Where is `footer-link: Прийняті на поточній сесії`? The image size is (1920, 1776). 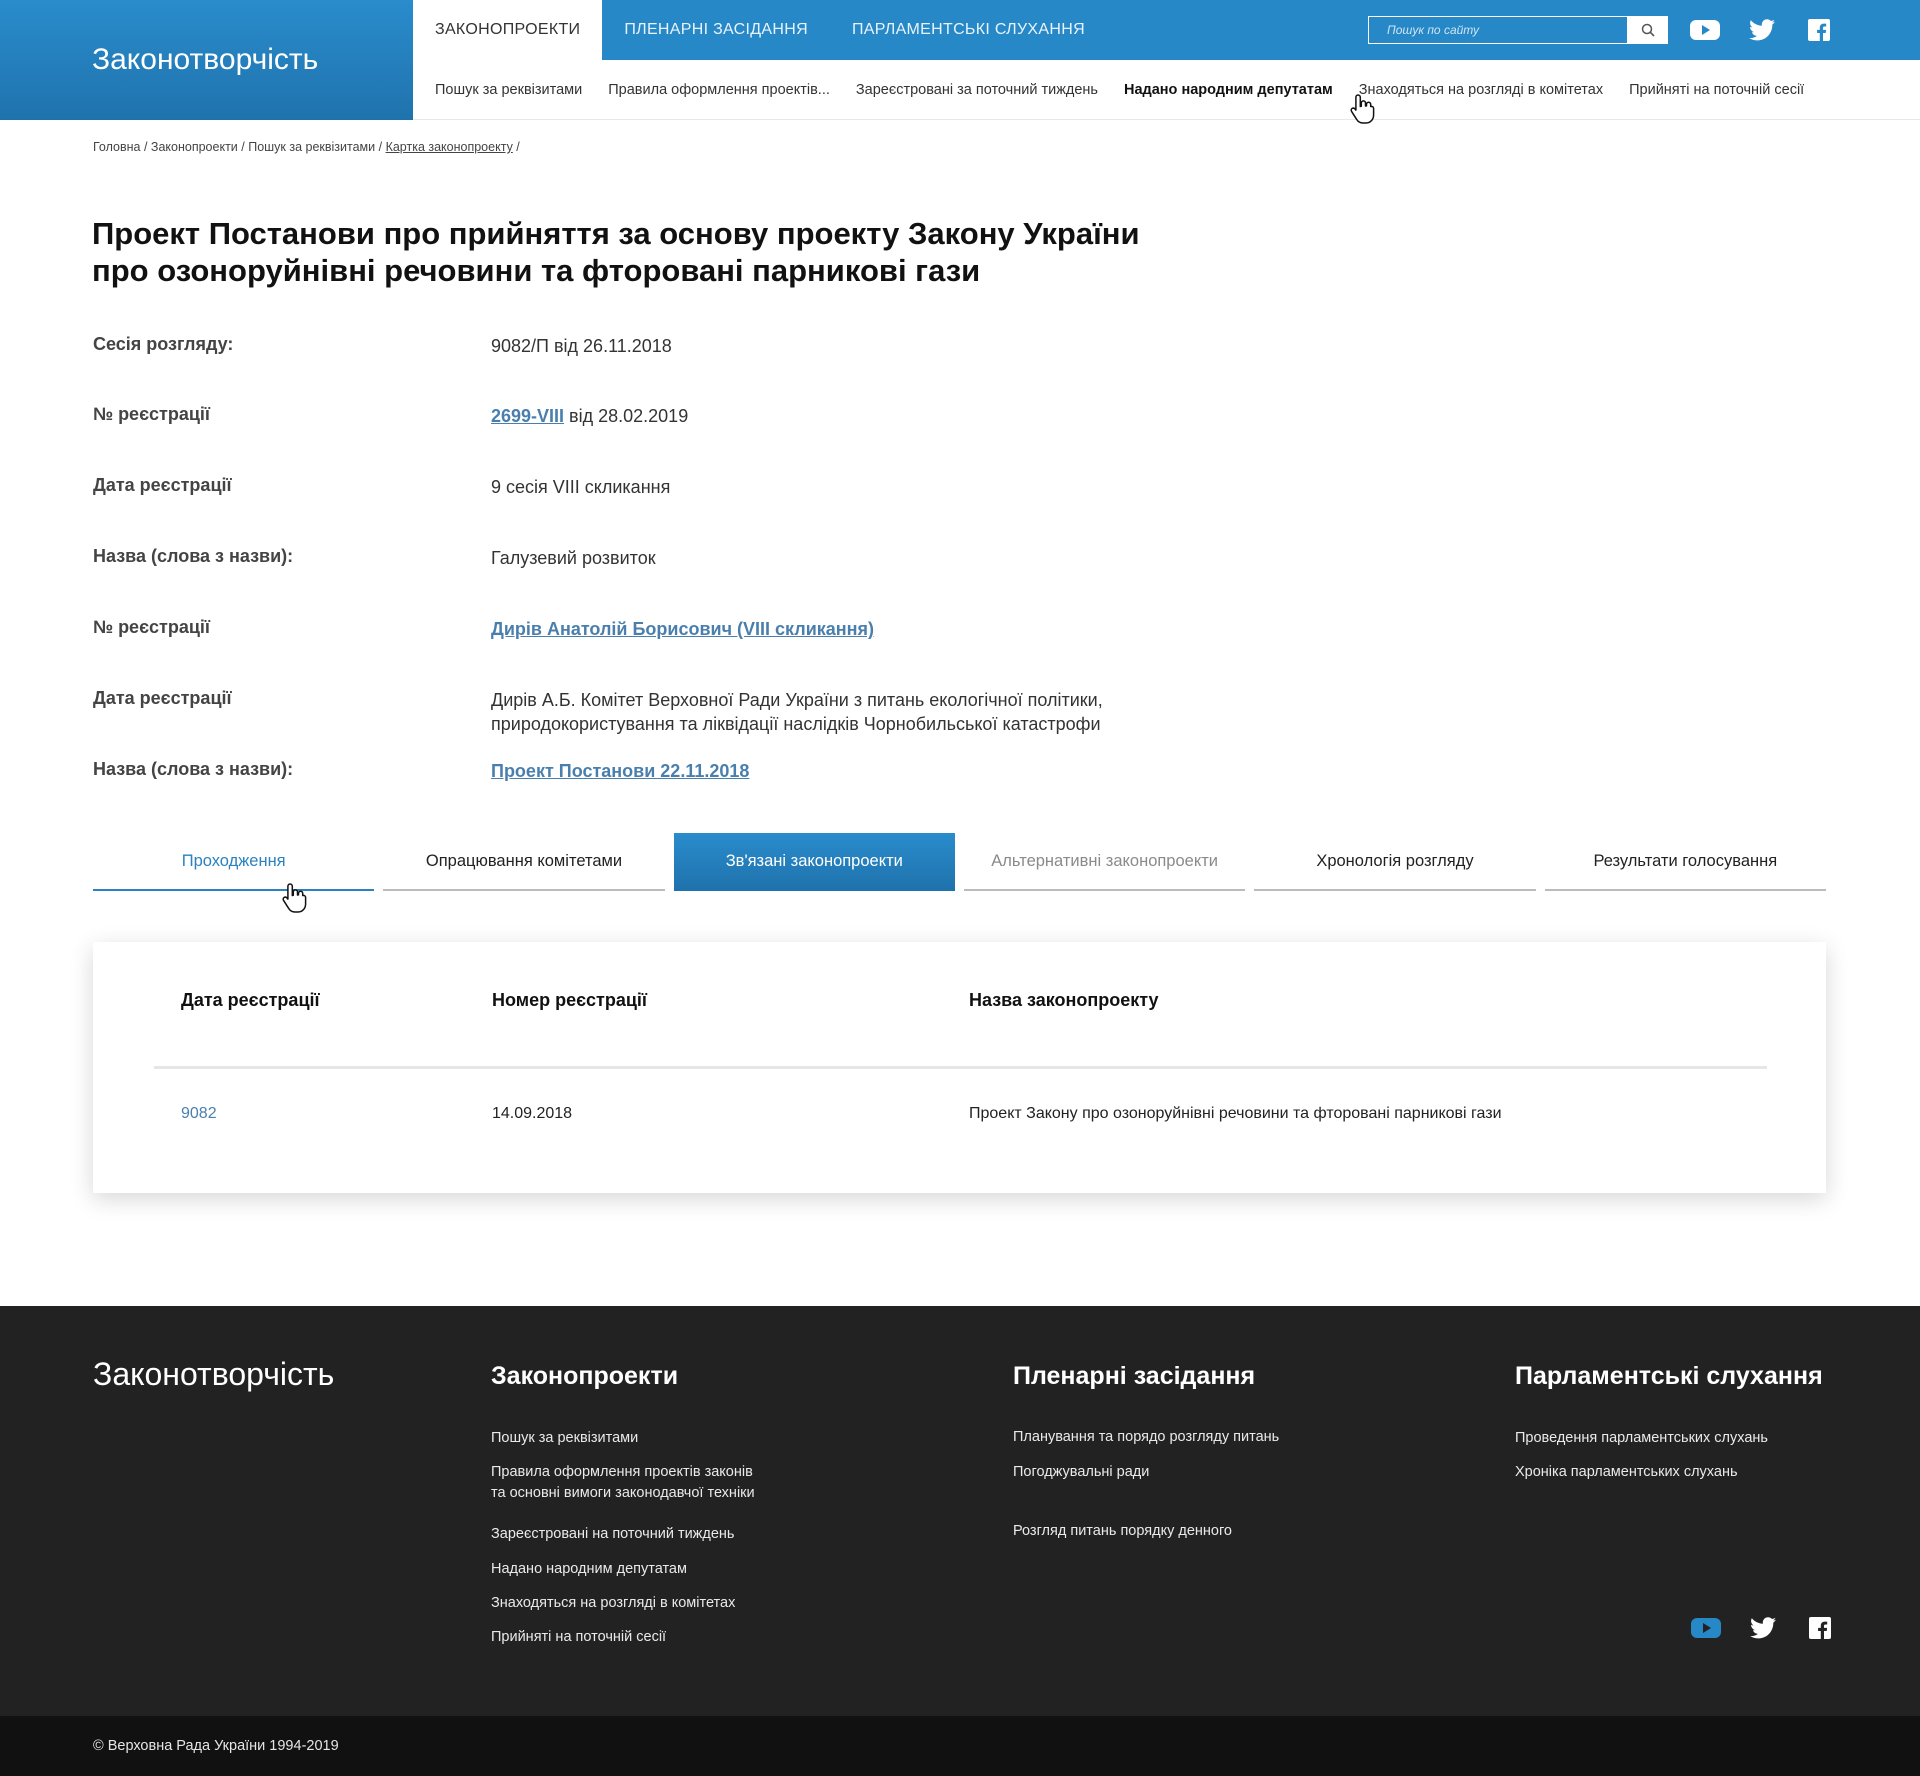
footer-link: Прийняті на поточній сесії is located at coordinates (578, 1637).